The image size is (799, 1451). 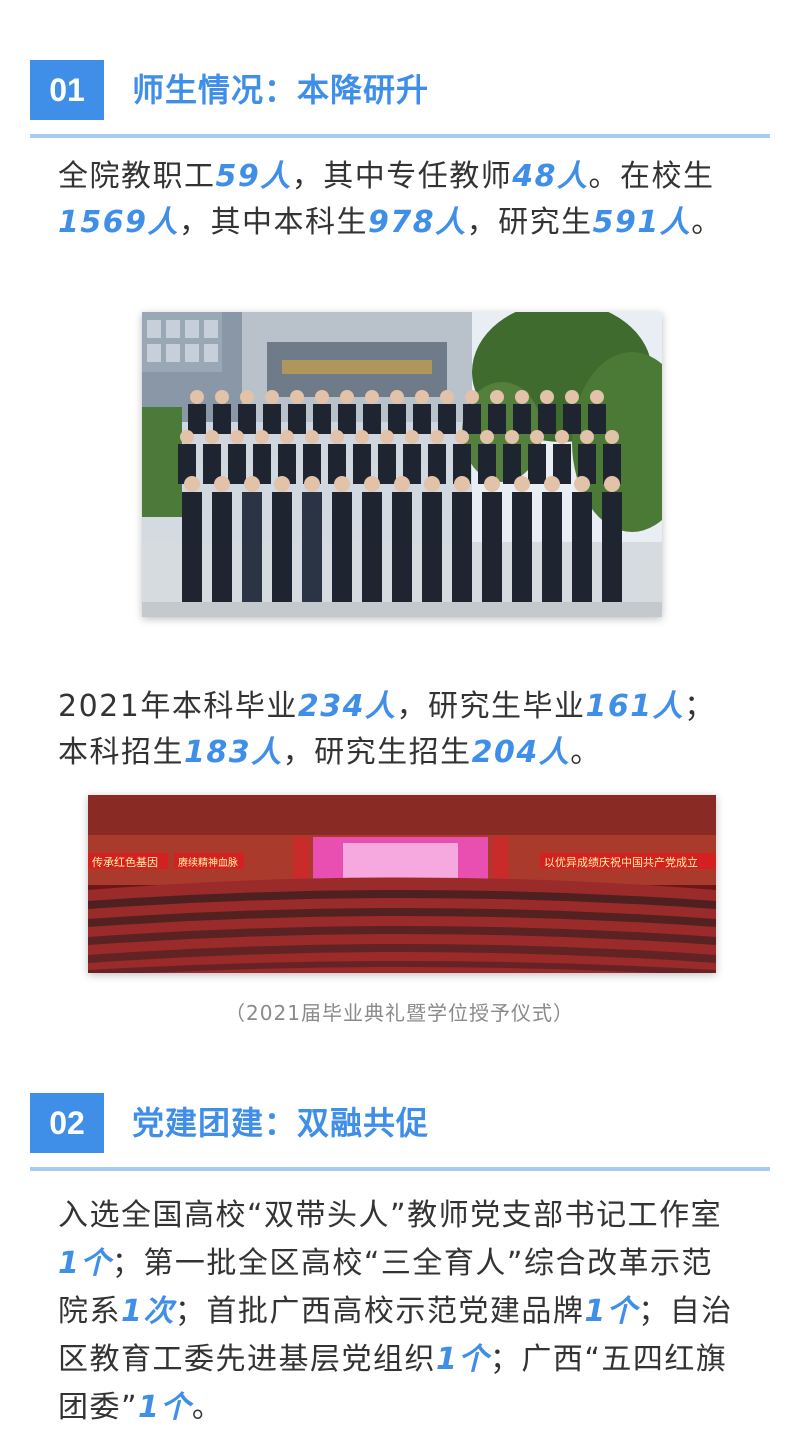 I want to click on section-number-badge: 02, so click(x=67, y=1123).